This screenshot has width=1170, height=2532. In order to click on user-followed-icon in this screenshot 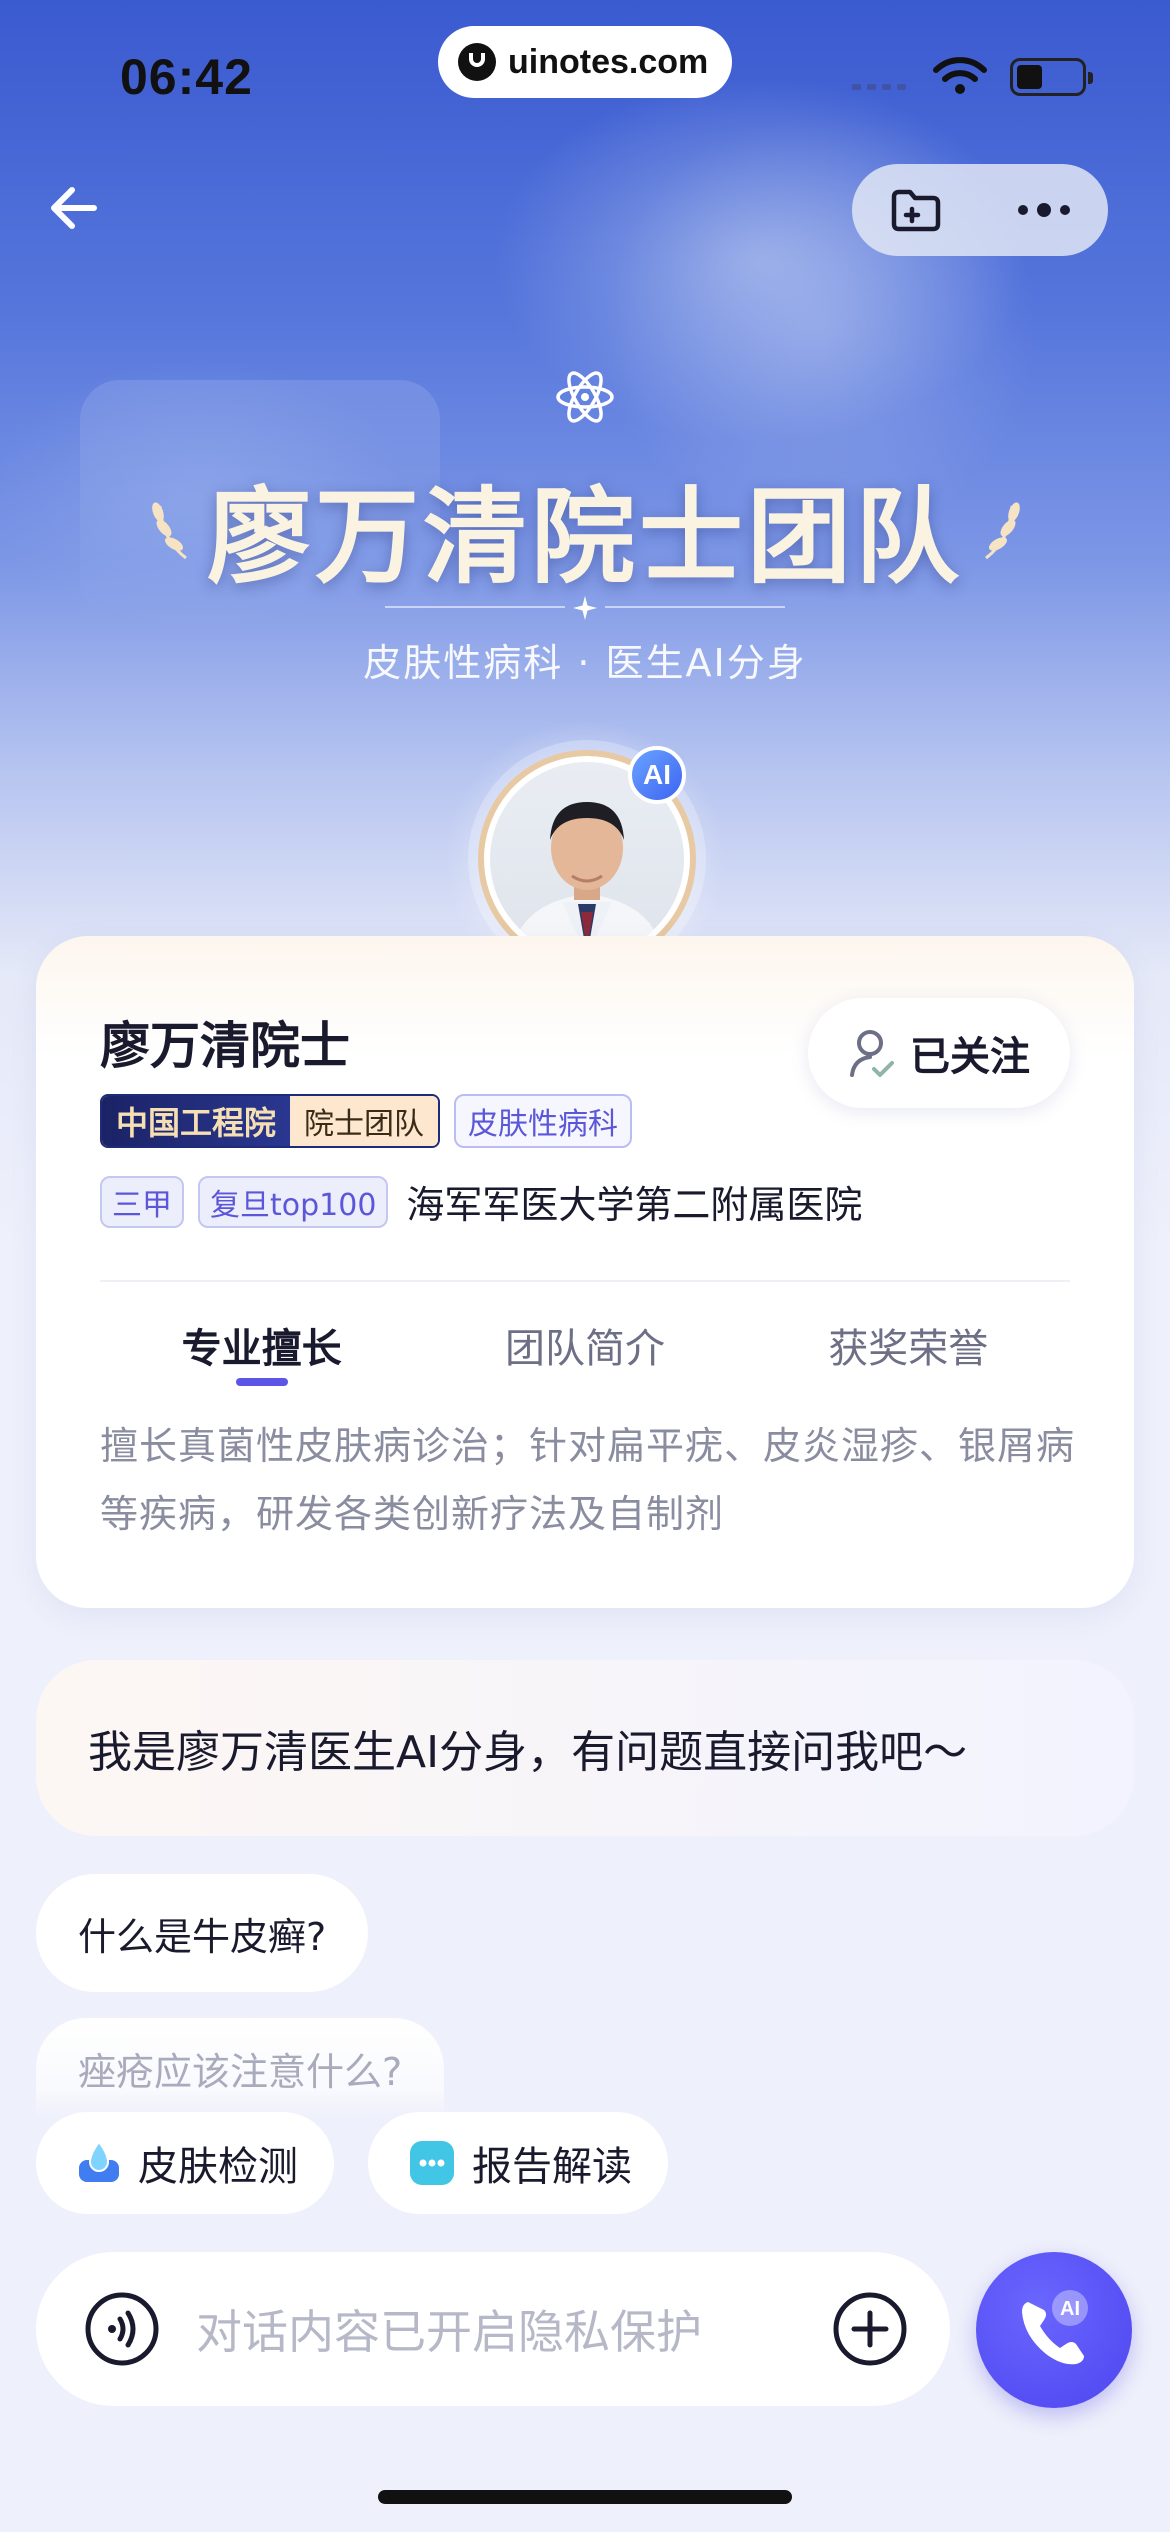, I will do `click(872, 1053)`.